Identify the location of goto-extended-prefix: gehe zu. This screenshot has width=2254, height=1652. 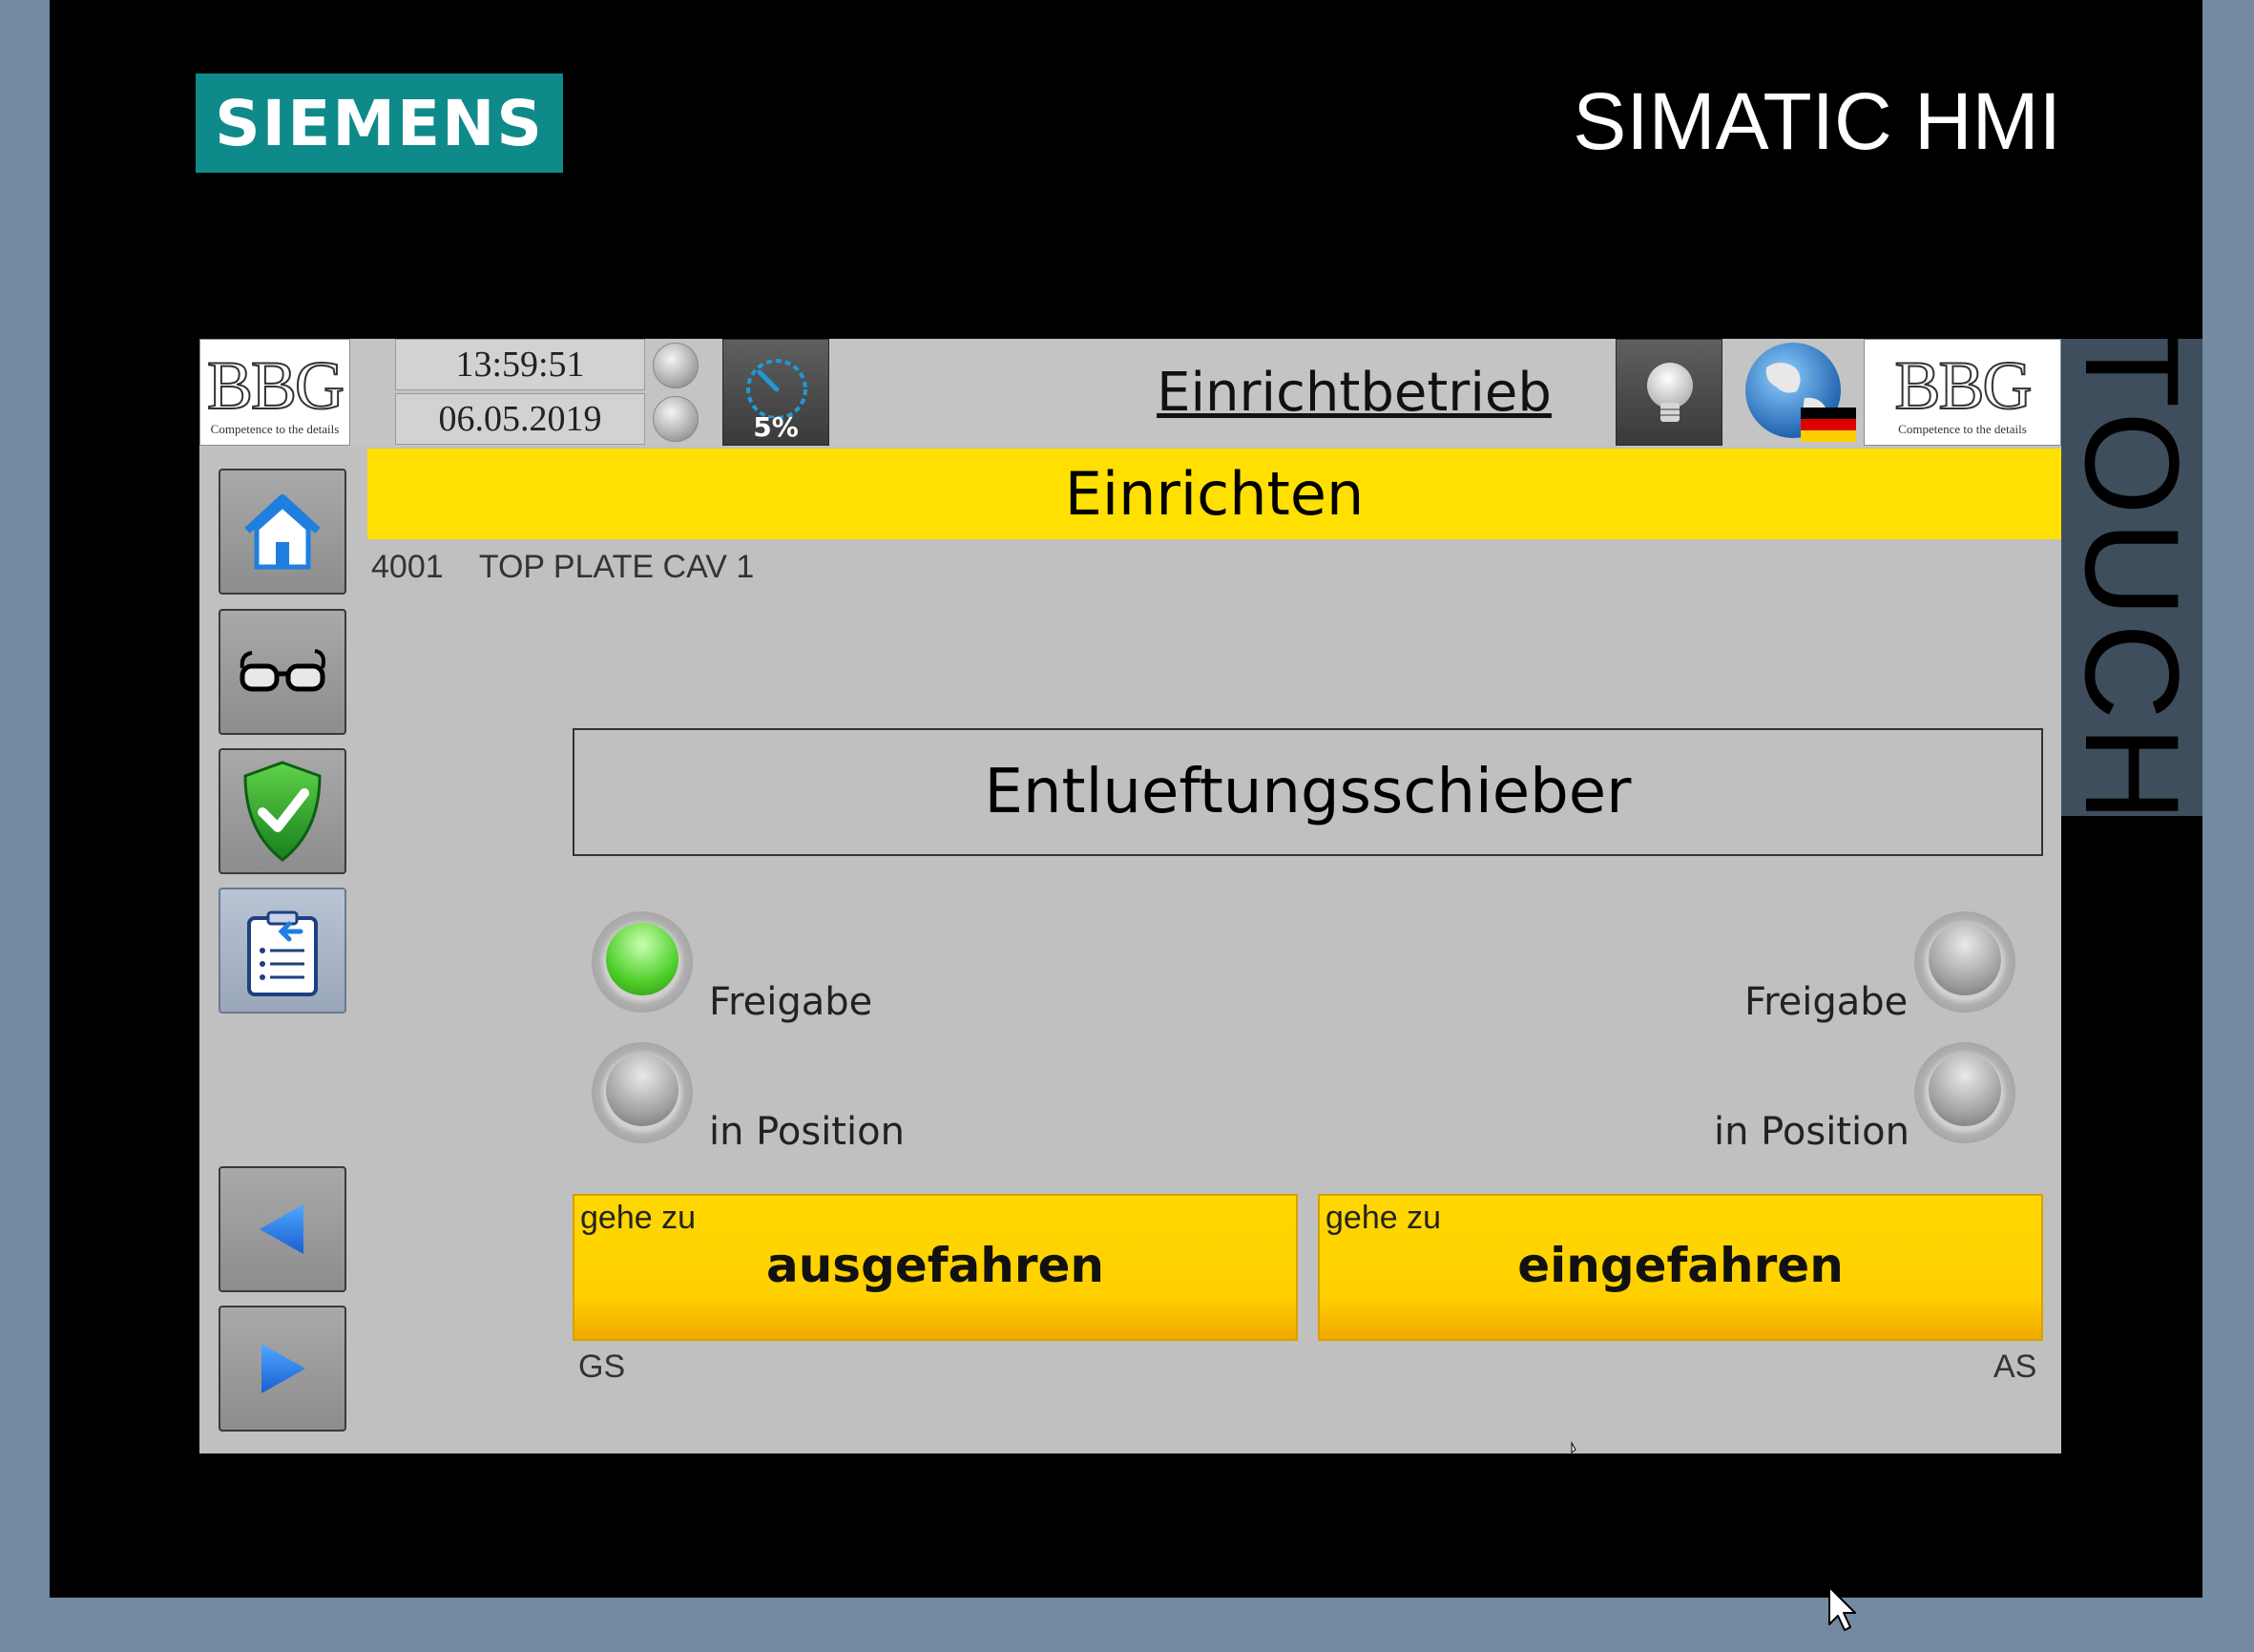
(638, 1218).